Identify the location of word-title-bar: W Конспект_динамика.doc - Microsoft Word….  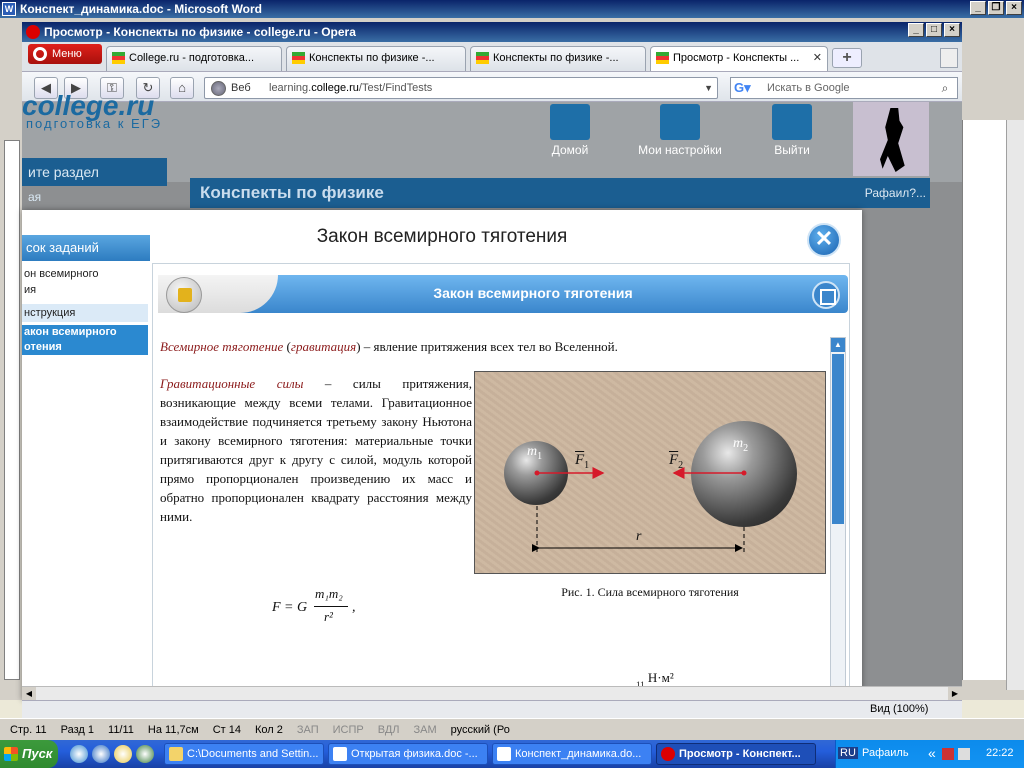
(512, 9).